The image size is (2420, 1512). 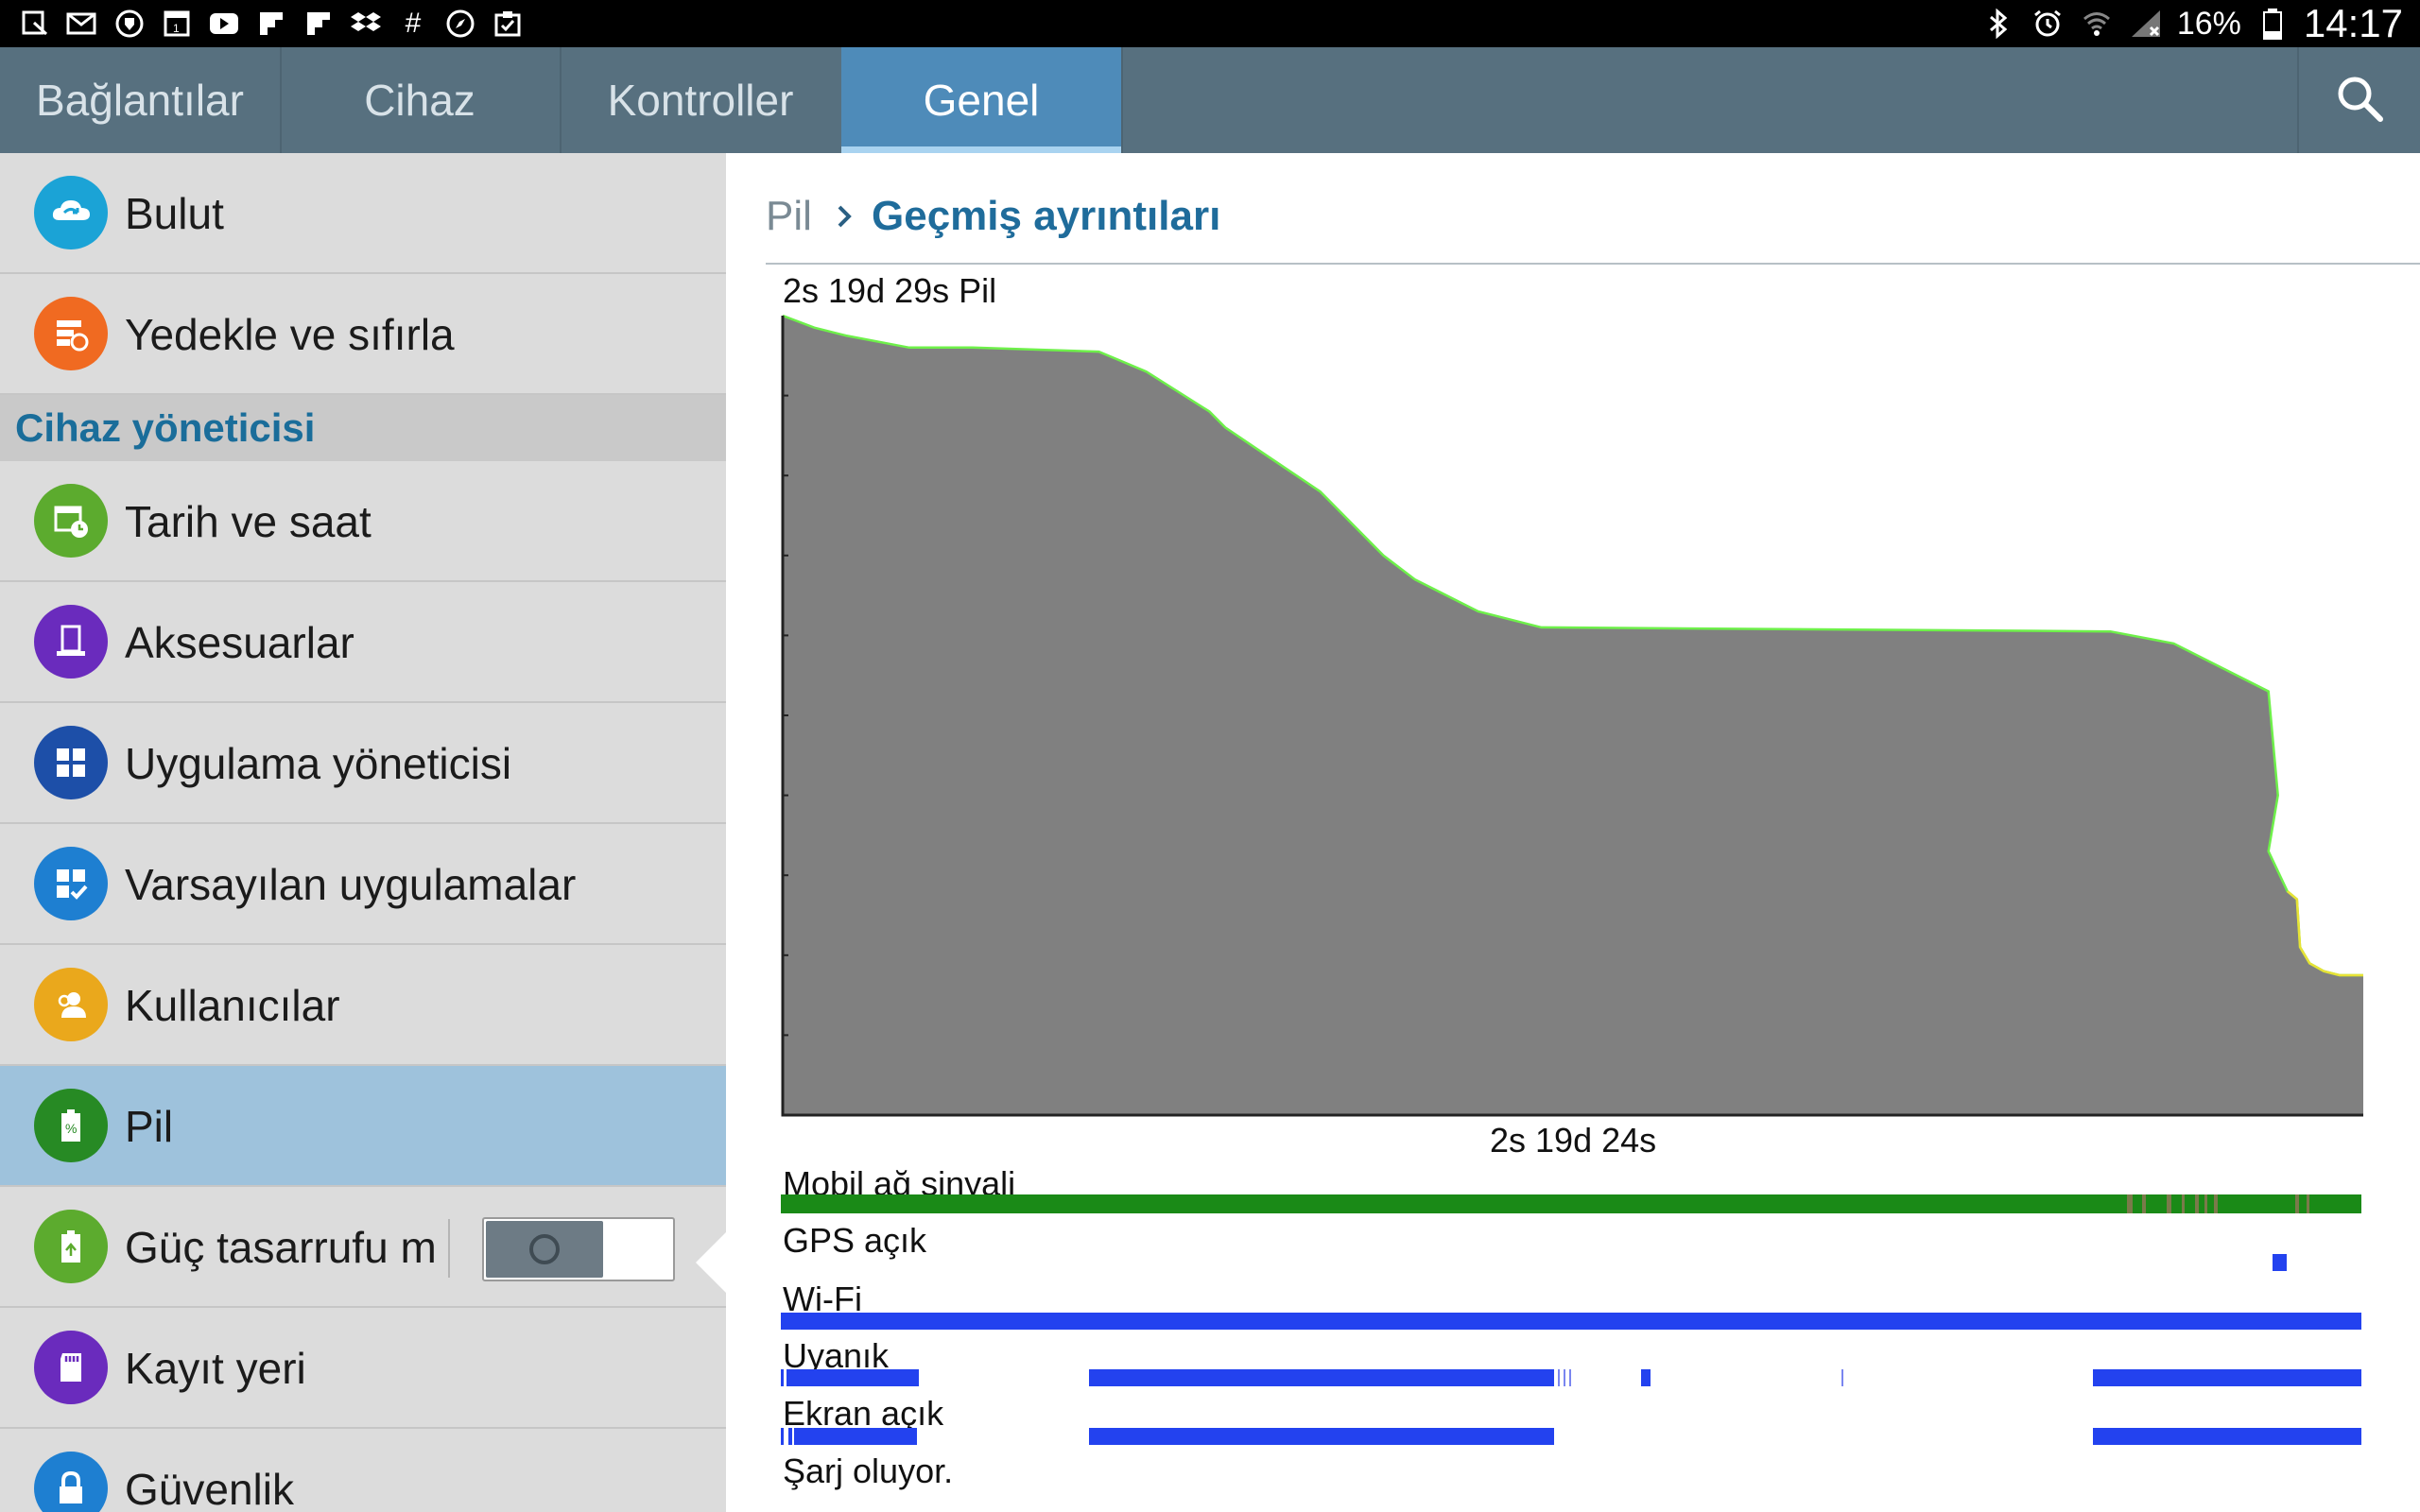 What do you see at coordinates (2208, 23) in the screenshot?
I see `battery-percent: 16%` at bounding box center [2208, 23].